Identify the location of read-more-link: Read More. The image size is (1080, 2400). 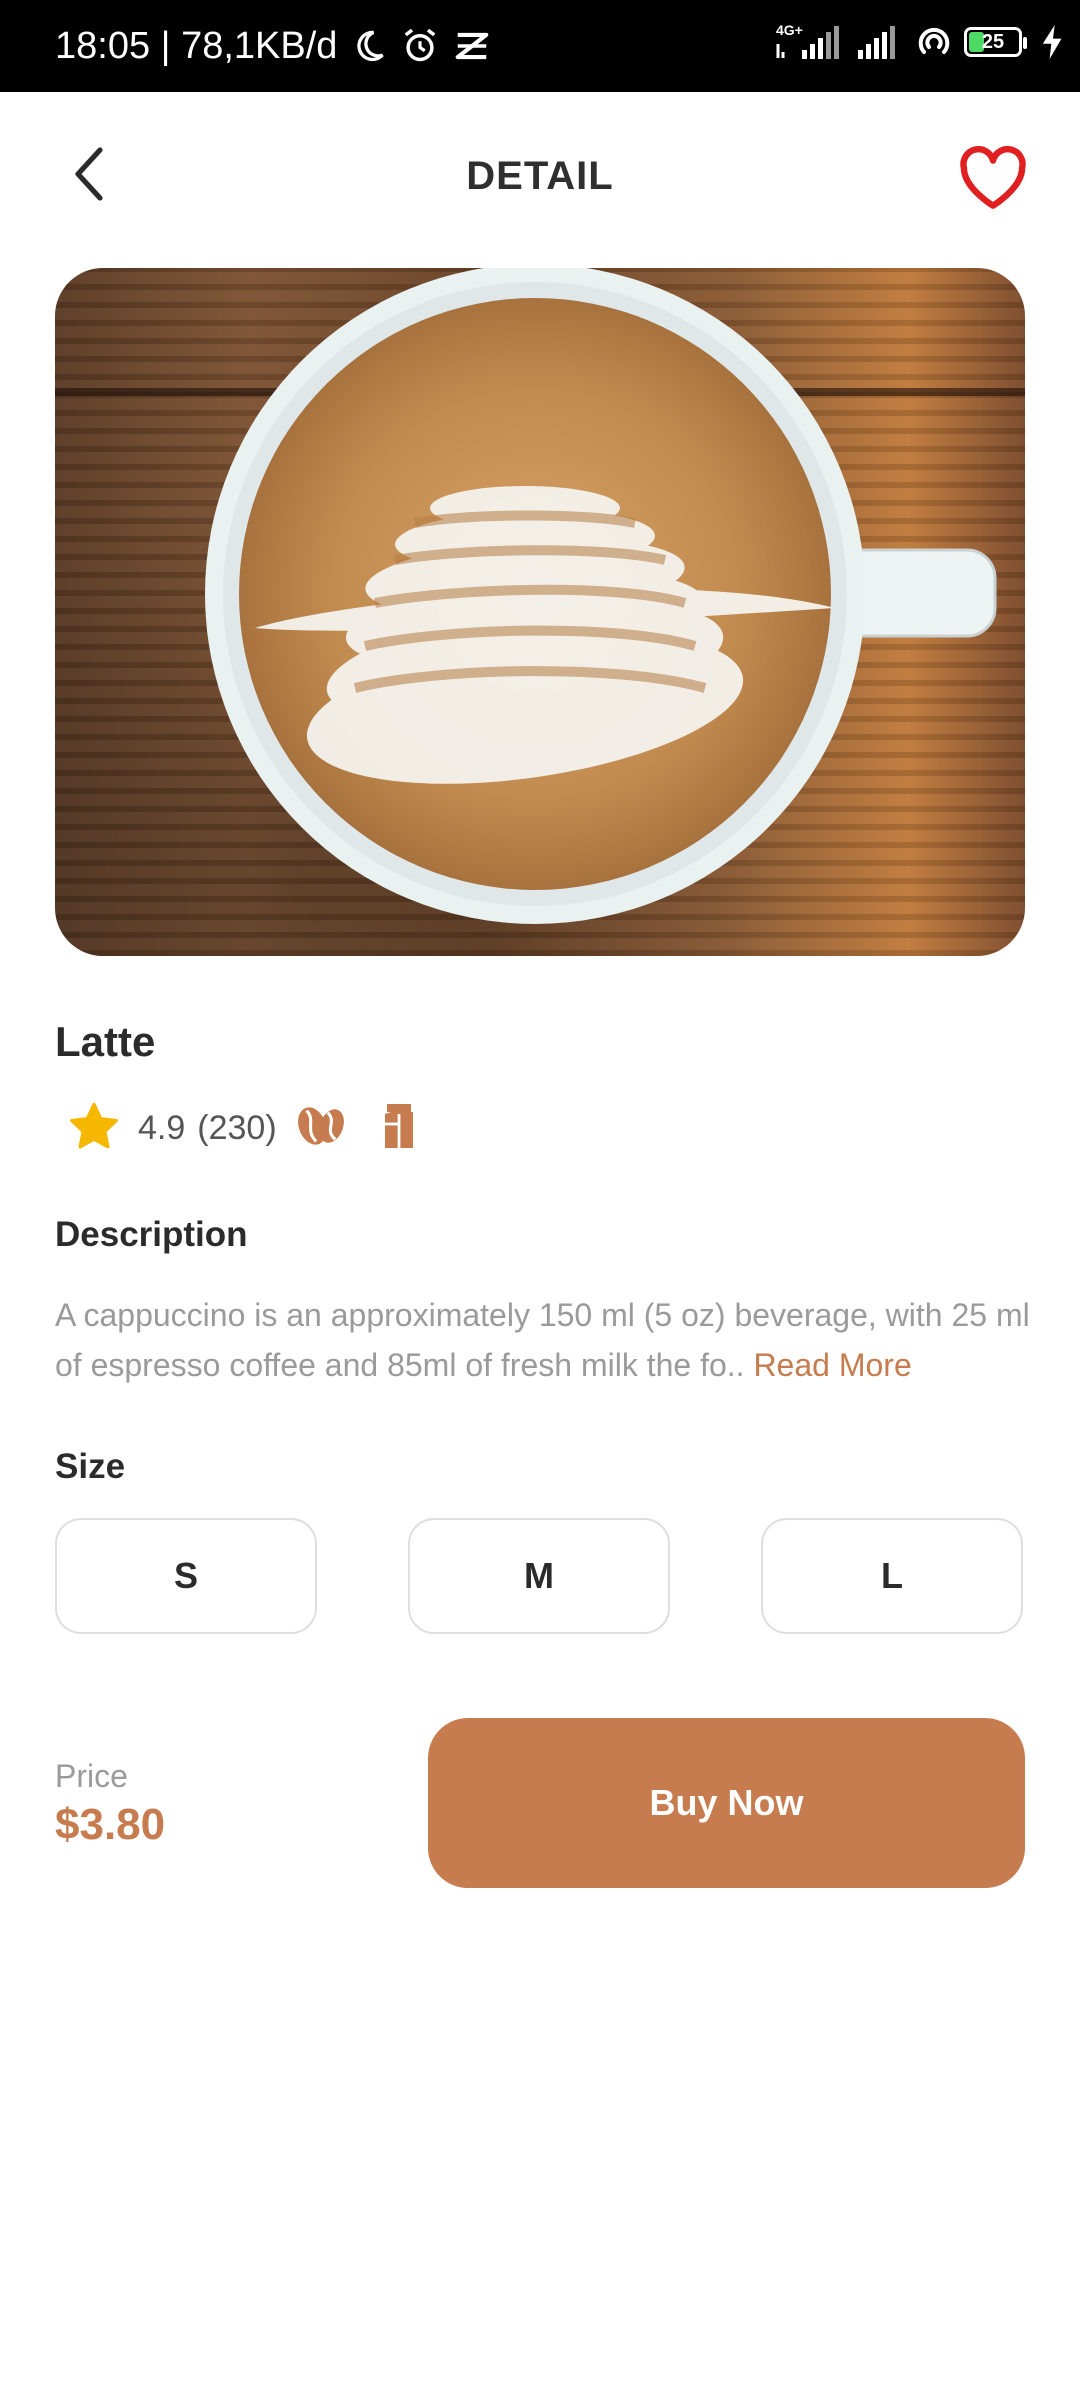
(832, 1365).